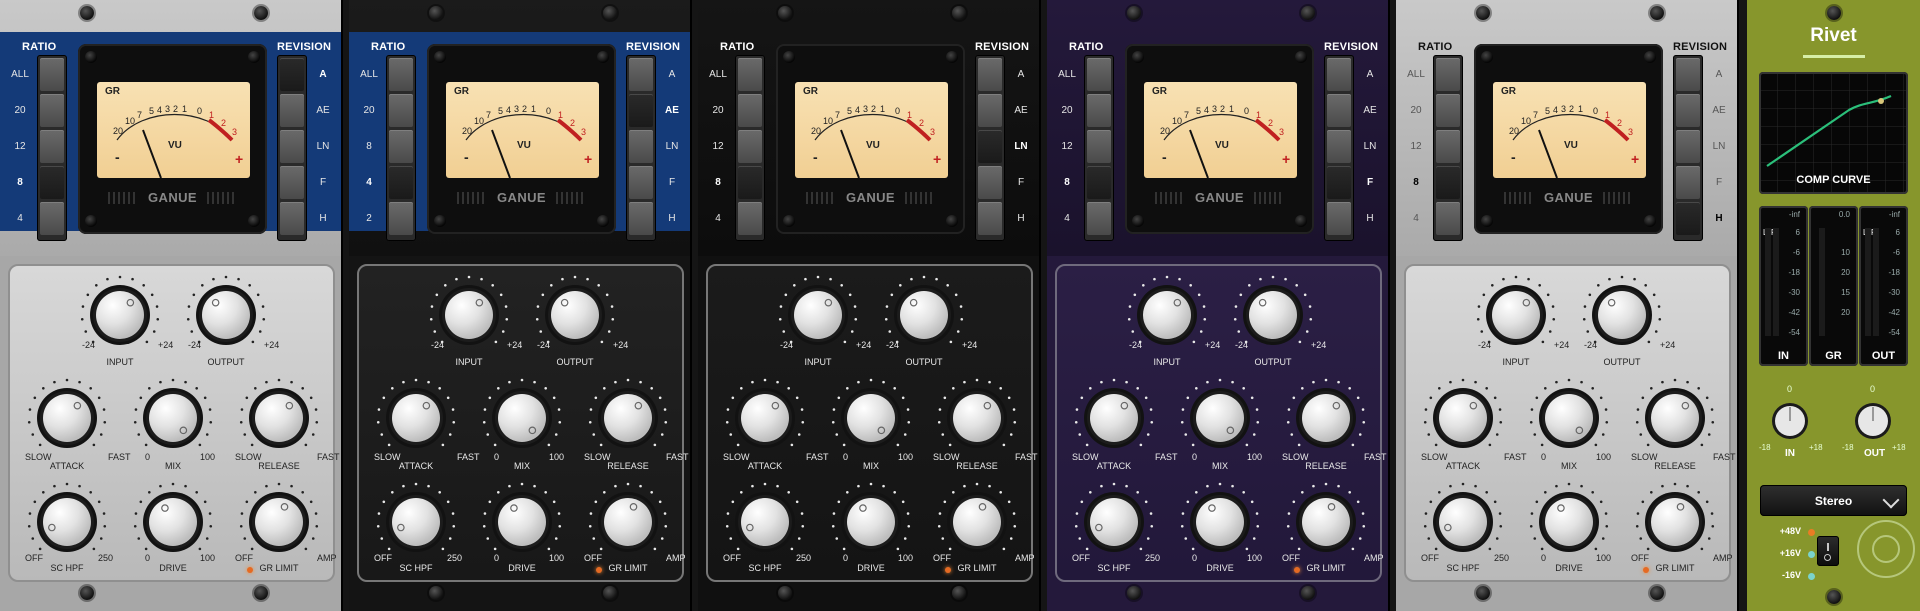 The image size is (1920, 611). What do you see at coordinates (327, 558) in the screenshot?
I see `grlimit-max-label: AMP` at bounding box center [327, 558].